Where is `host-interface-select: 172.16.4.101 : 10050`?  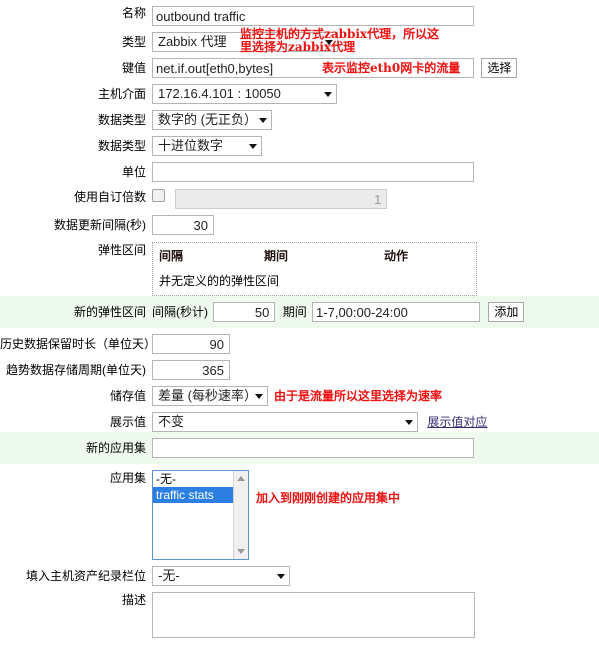
host-interface-select: 172.16.4.101 : 10050 is located at coordinates (244, 94).